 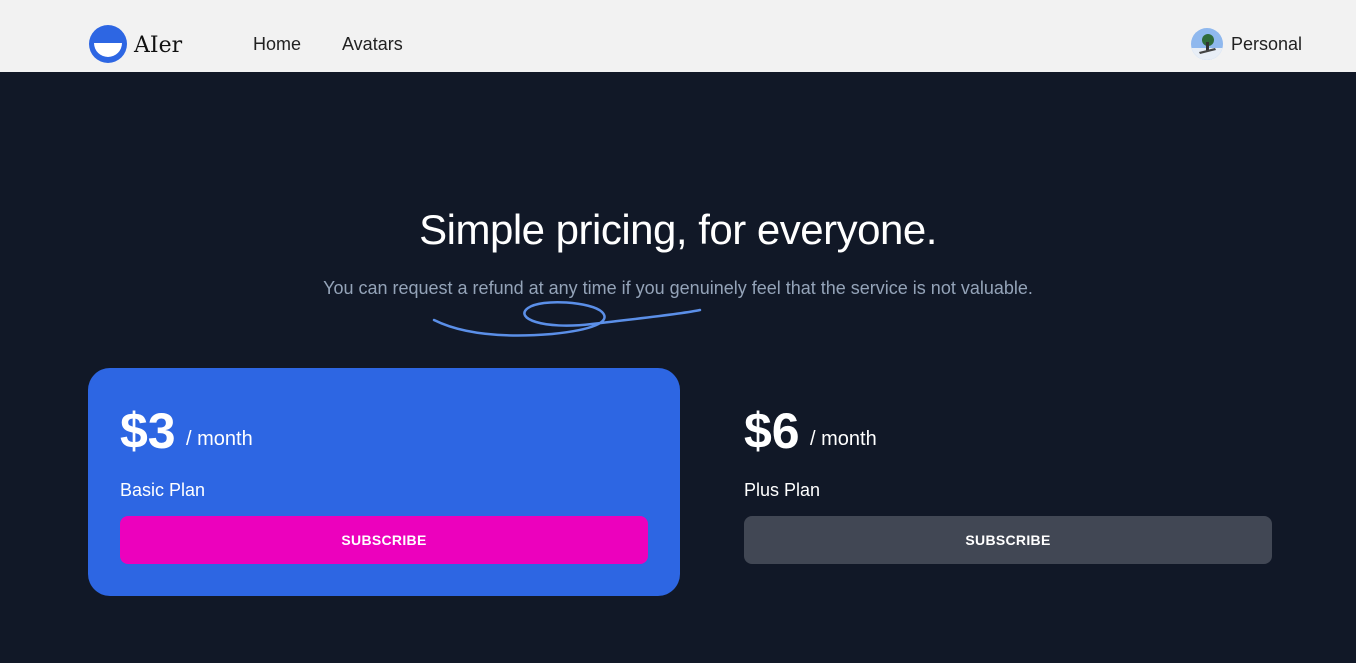 I want to click on logo-text: AIer, so click(x=158, y=45).